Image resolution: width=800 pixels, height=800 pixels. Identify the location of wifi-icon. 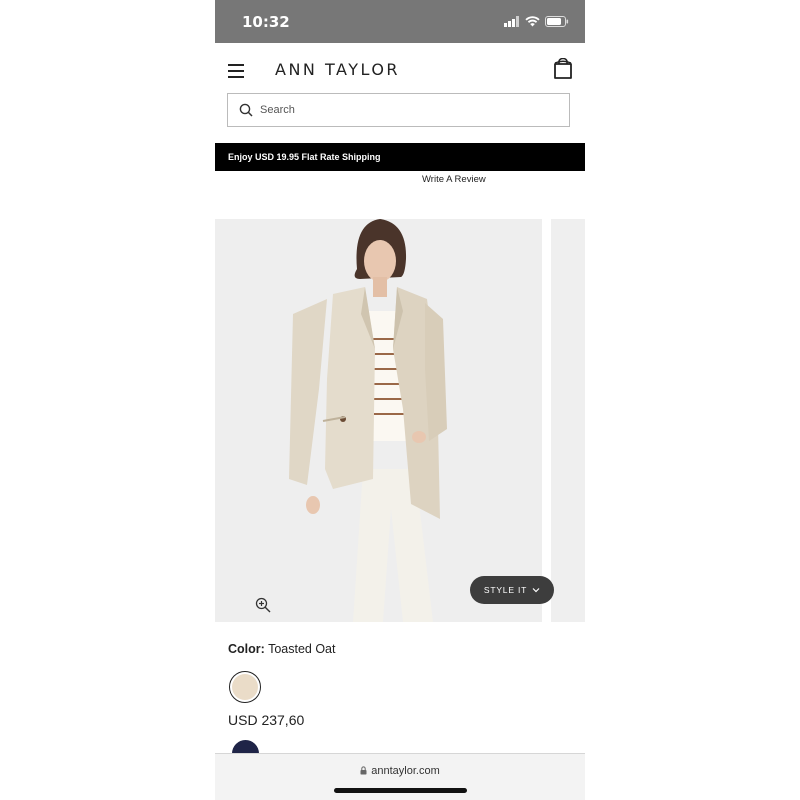
(532, 20).